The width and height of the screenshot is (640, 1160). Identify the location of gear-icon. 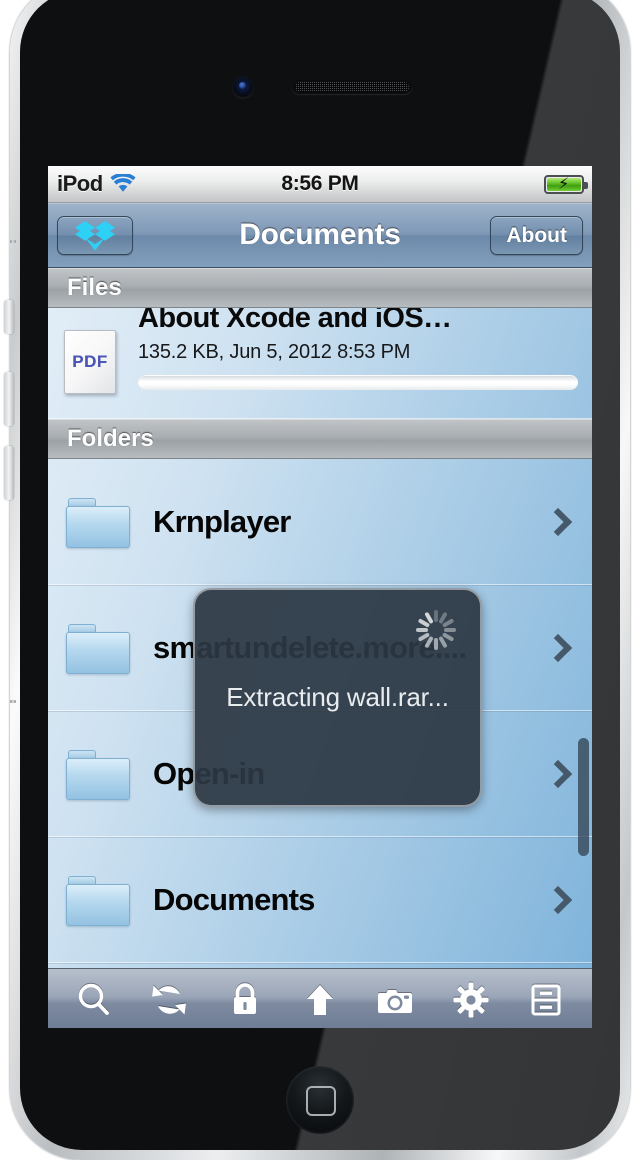
(471, 1000).